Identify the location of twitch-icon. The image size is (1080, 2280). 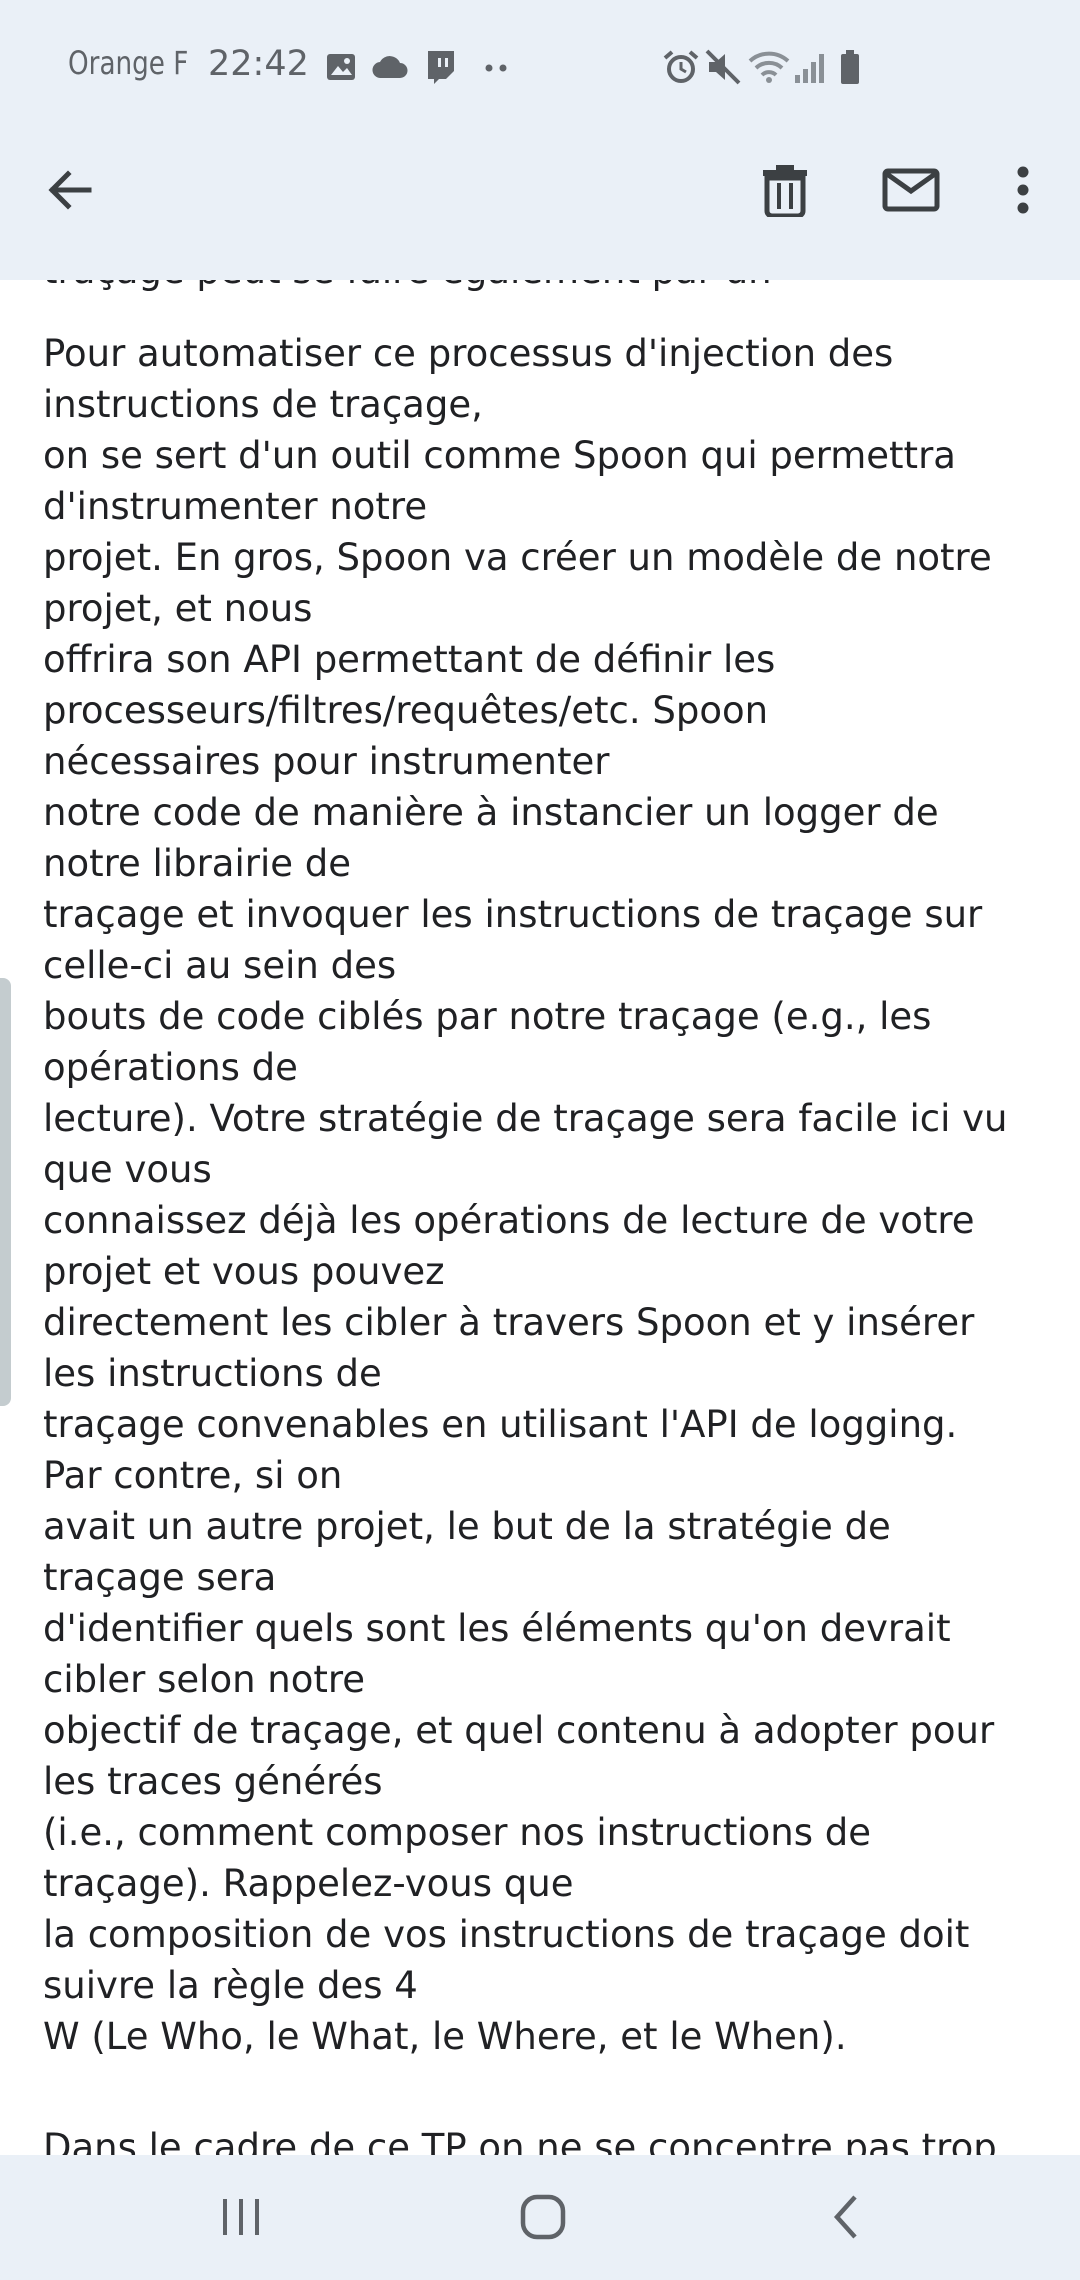
(441, 67).